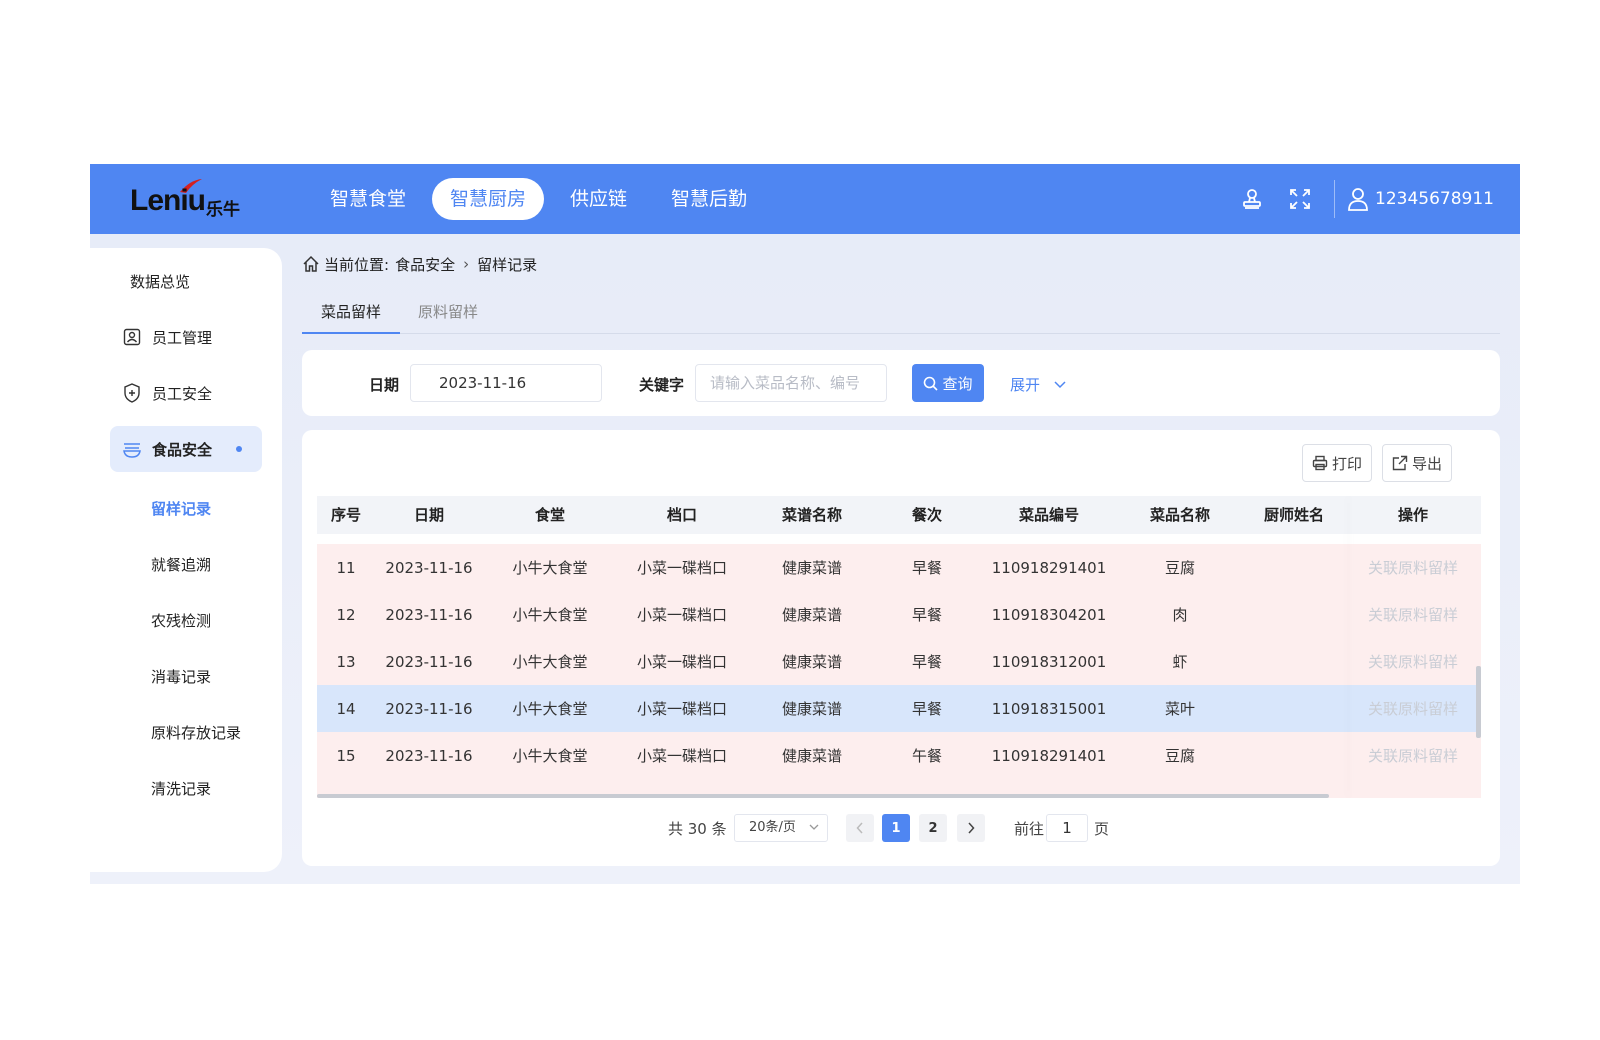 Image resolution: width=1600 pixels, height=1040 pixels. Describe the element at coordinates (368, 199) in the screenshot. I see `nav-smart-canteen: 智慧食堂` at that location.